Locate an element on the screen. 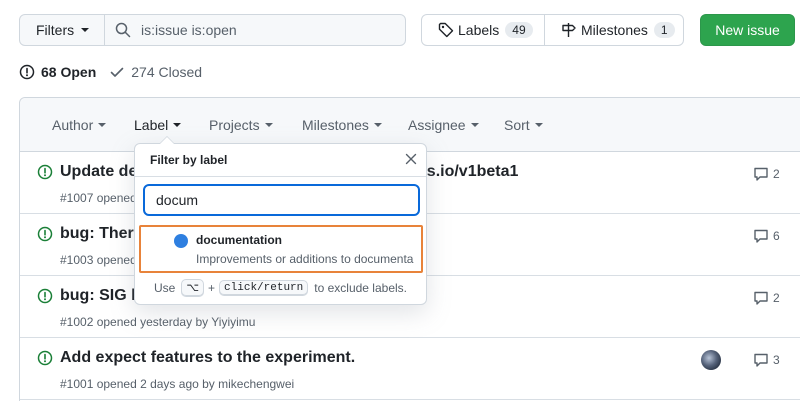 The image size is (800, 401). issue-meta: #1001 opened 2 days ago by mikechengwei is located at coordinates (177, 384).